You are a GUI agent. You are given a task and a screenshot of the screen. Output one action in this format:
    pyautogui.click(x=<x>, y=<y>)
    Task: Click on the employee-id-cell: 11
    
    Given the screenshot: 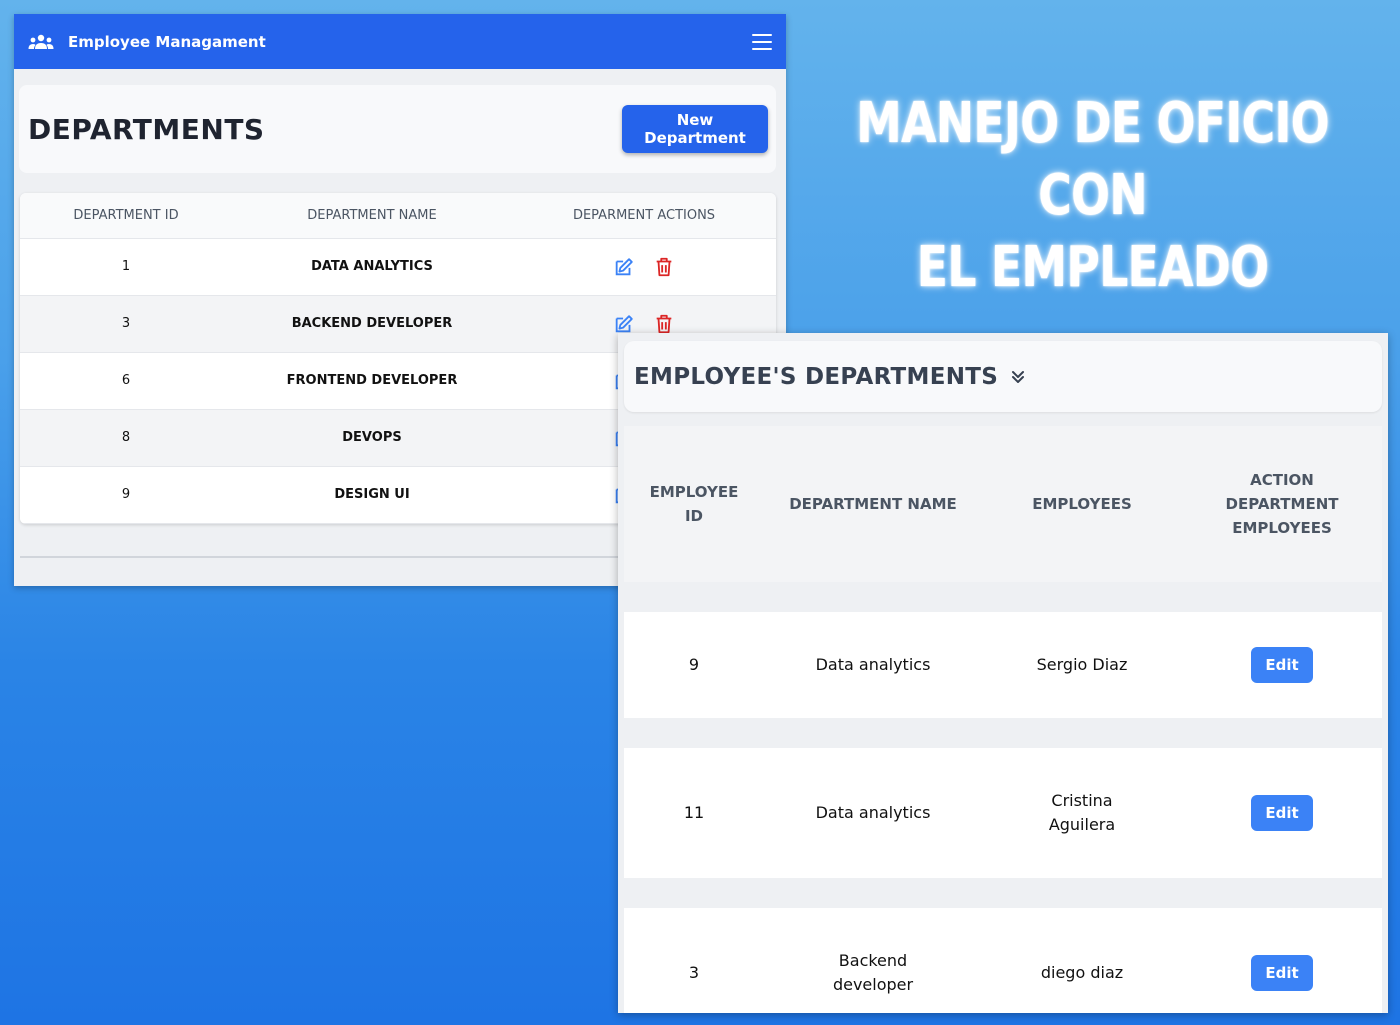 What is the action you would take?
    pyautogui.click(x=694, y=813)
    